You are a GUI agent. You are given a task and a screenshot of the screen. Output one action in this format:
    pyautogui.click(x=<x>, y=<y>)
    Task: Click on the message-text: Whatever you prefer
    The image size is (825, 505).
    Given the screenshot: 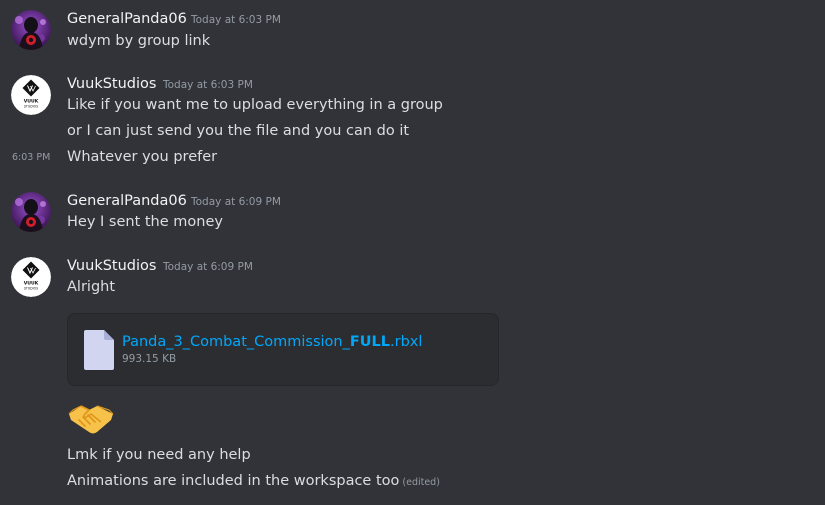 What is the action you would take?
    pyautogui.click(x=142, y=157)
    